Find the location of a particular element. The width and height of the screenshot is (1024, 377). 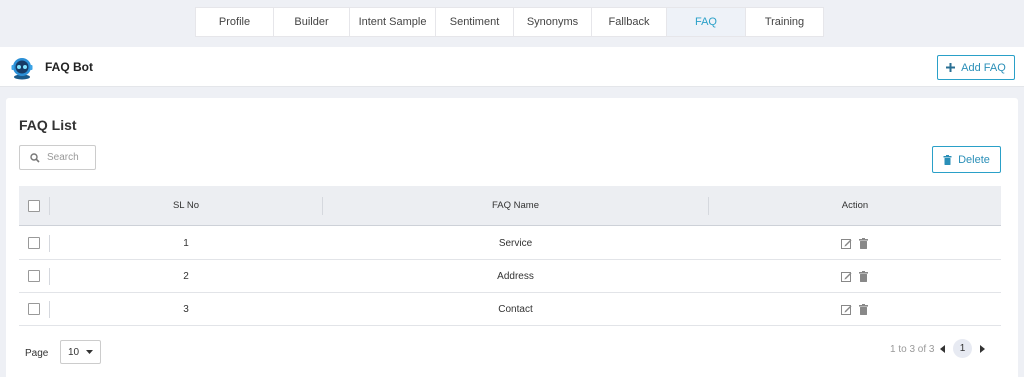

prev-arrow-icon is located at coordinates (943, 349).